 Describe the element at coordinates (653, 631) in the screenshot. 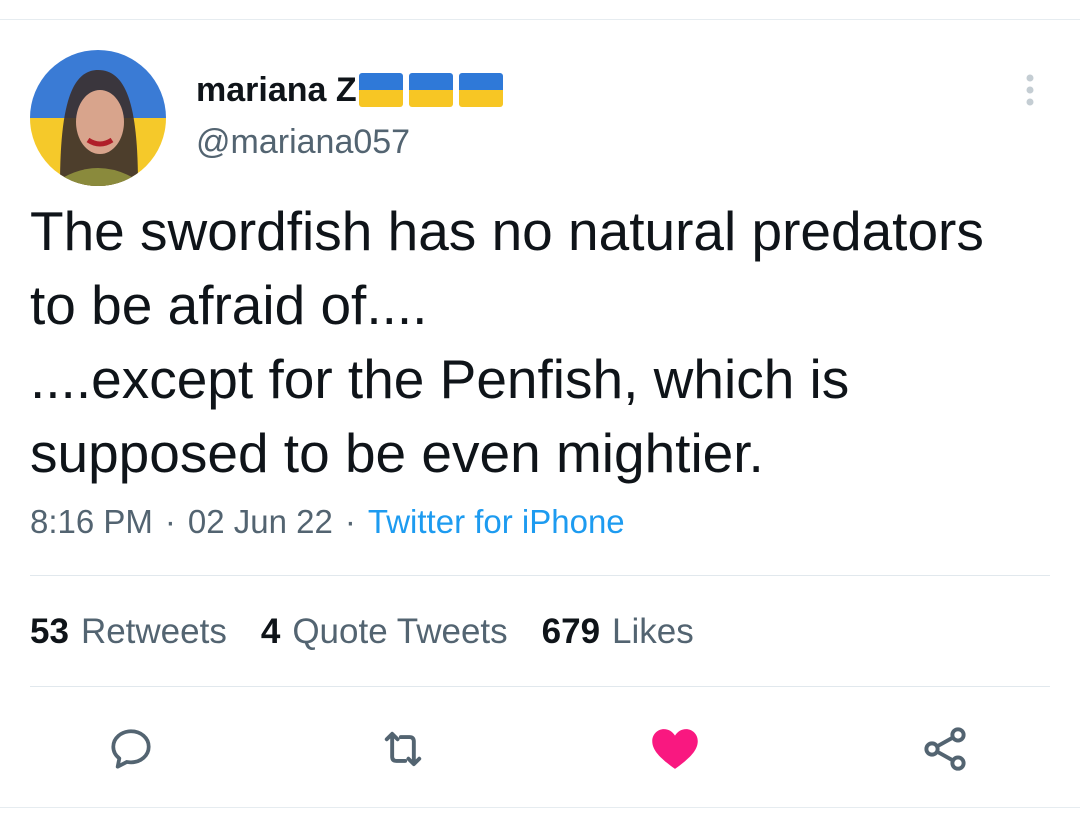

I see `likes-label: Likes` at that location.